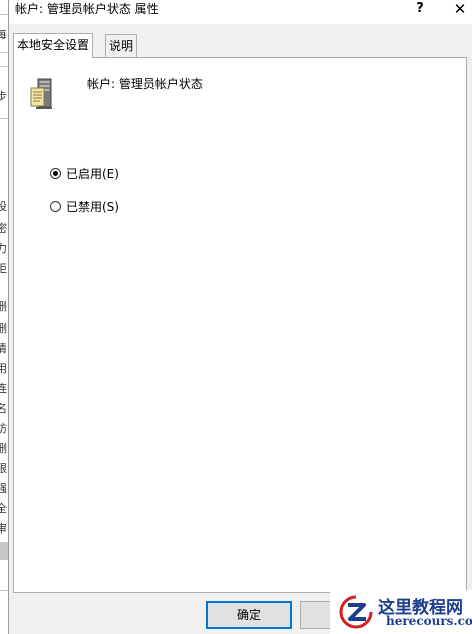 This screenshot has height=634, width=472. Describe the element at coordinates (3, 428) in the screenshot. I see `background-text: 访` at that location.